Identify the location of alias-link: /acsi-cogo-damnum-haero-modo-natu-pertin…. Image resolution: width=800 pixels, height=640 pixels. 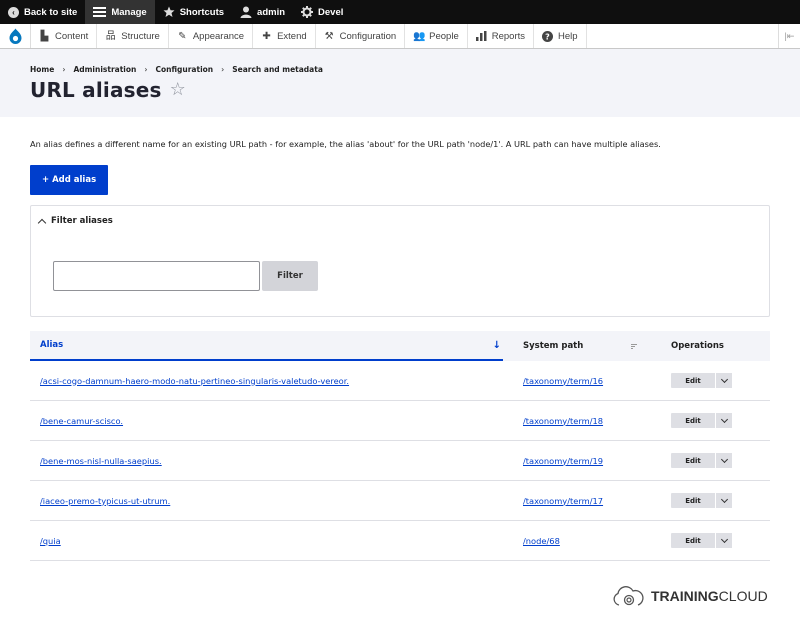
(194, 381).